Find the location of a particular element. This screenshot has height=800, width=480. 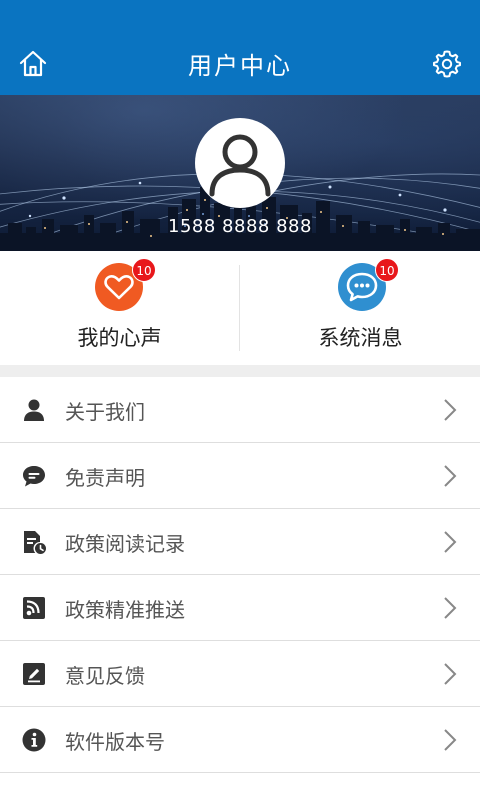

menu-item-label: 关于我们 is located at coordinates (105, 412).